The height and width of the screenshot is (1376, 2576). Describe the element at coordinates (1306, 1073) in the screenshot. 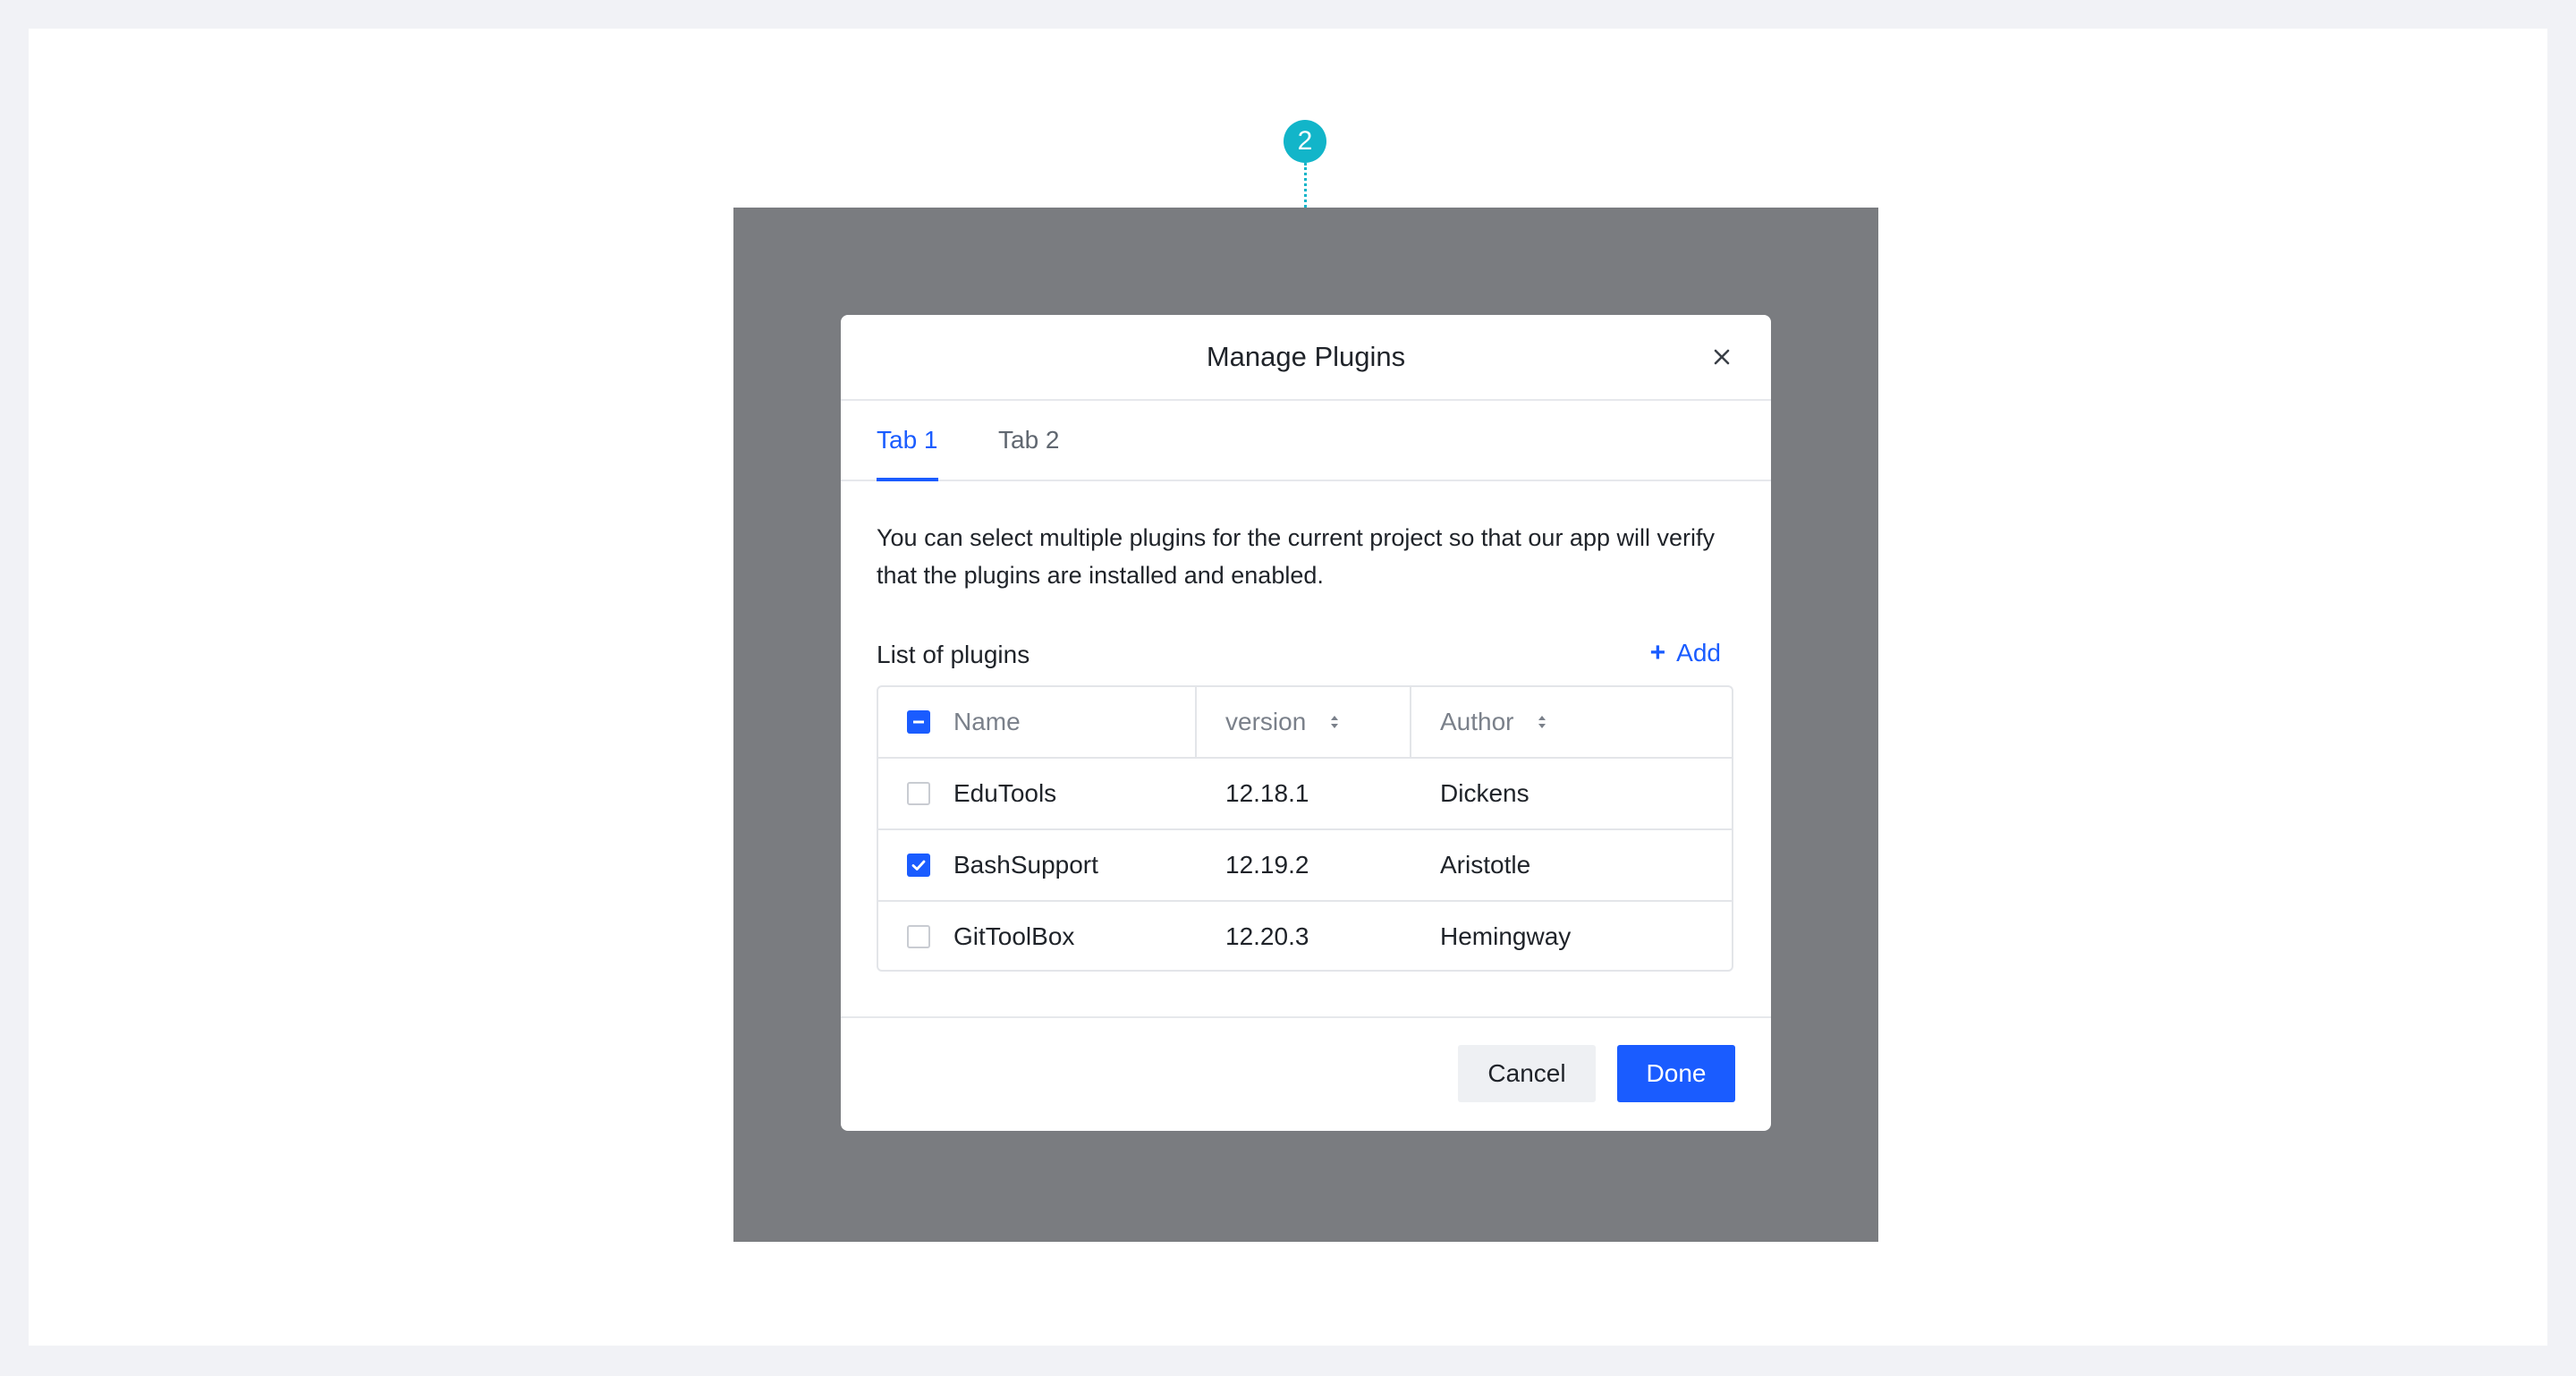

I see `dialog-footer: Cancel Done` at that location.